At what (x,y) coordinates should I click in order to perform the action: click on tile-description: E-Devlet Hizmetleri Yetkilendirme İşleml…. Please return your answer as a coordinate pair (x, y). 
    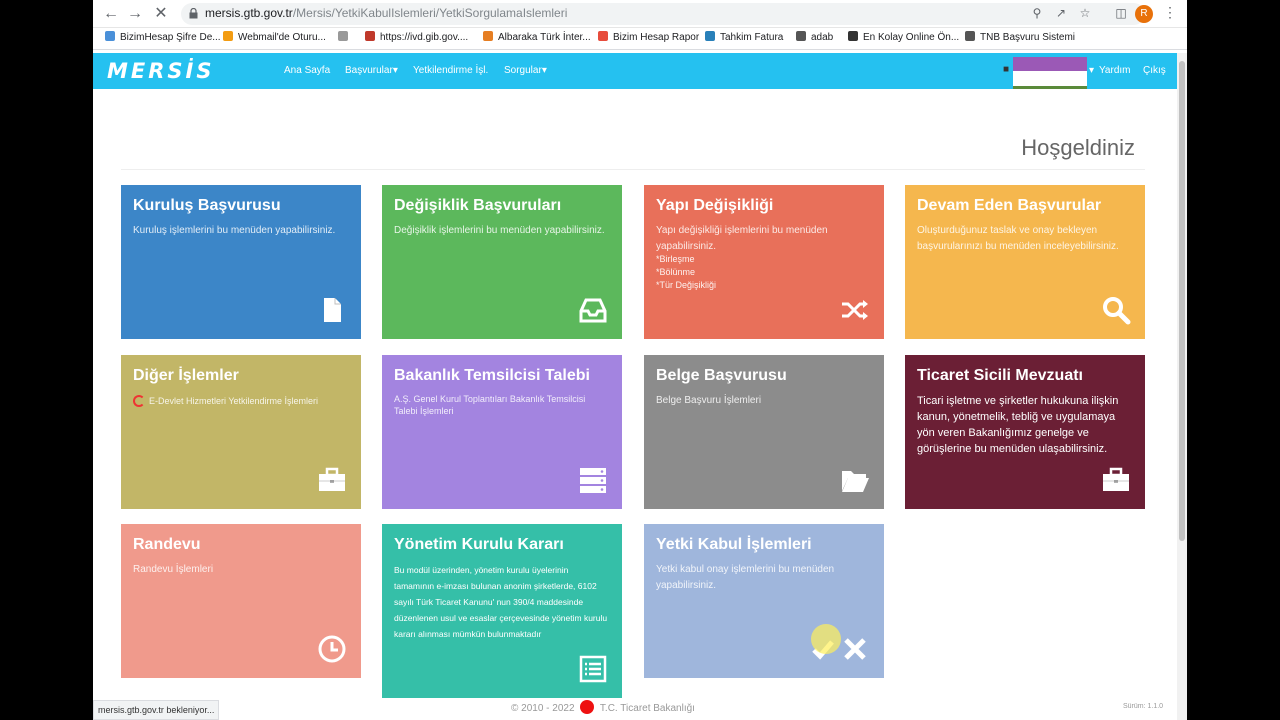
    Looking at the image, I should click on (234, 401).